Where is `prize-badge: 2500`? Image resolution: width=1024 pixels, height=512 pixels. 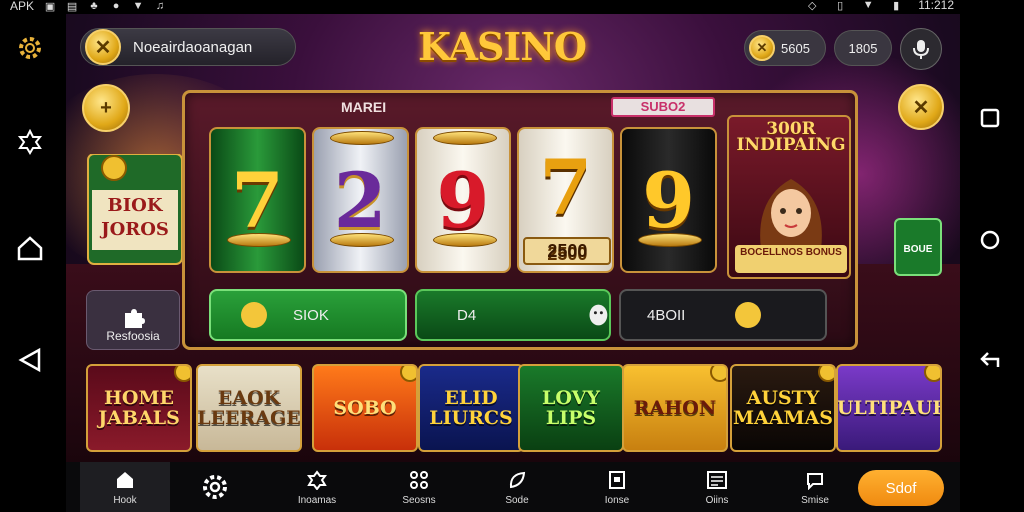 prize-badge: 2500 is located at coordinates (567, 251).